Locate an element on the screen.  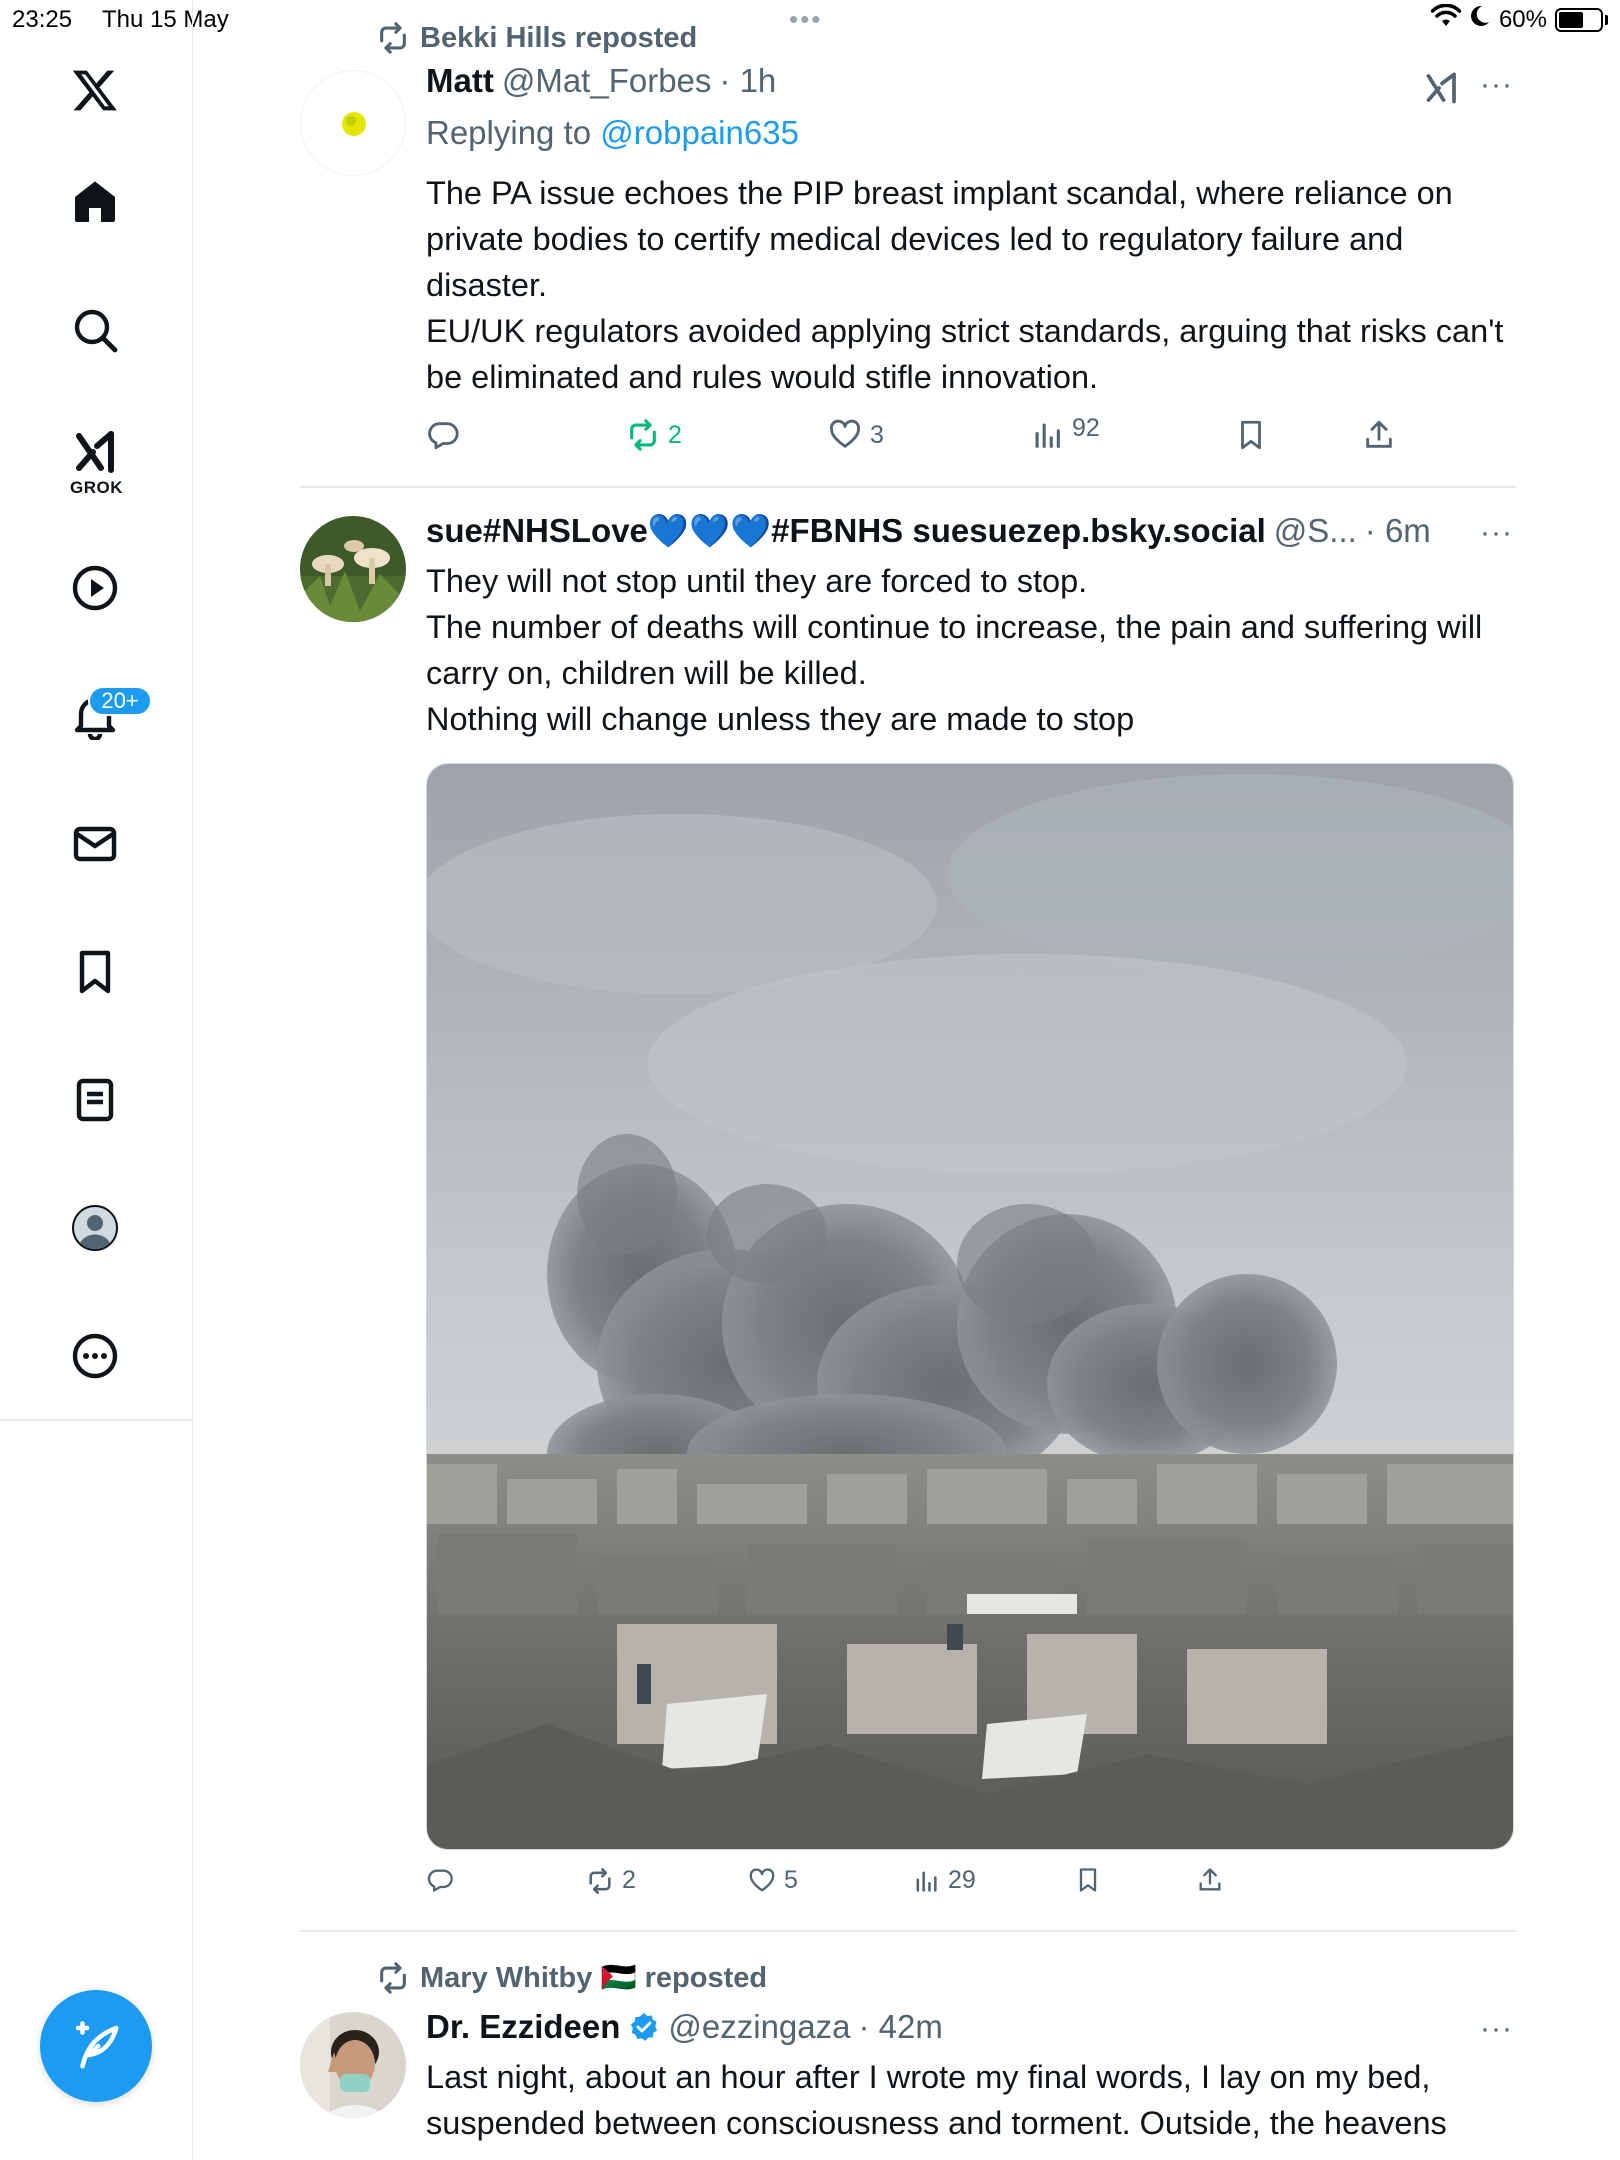
lists-icon is located at coordinates (95, 1100).